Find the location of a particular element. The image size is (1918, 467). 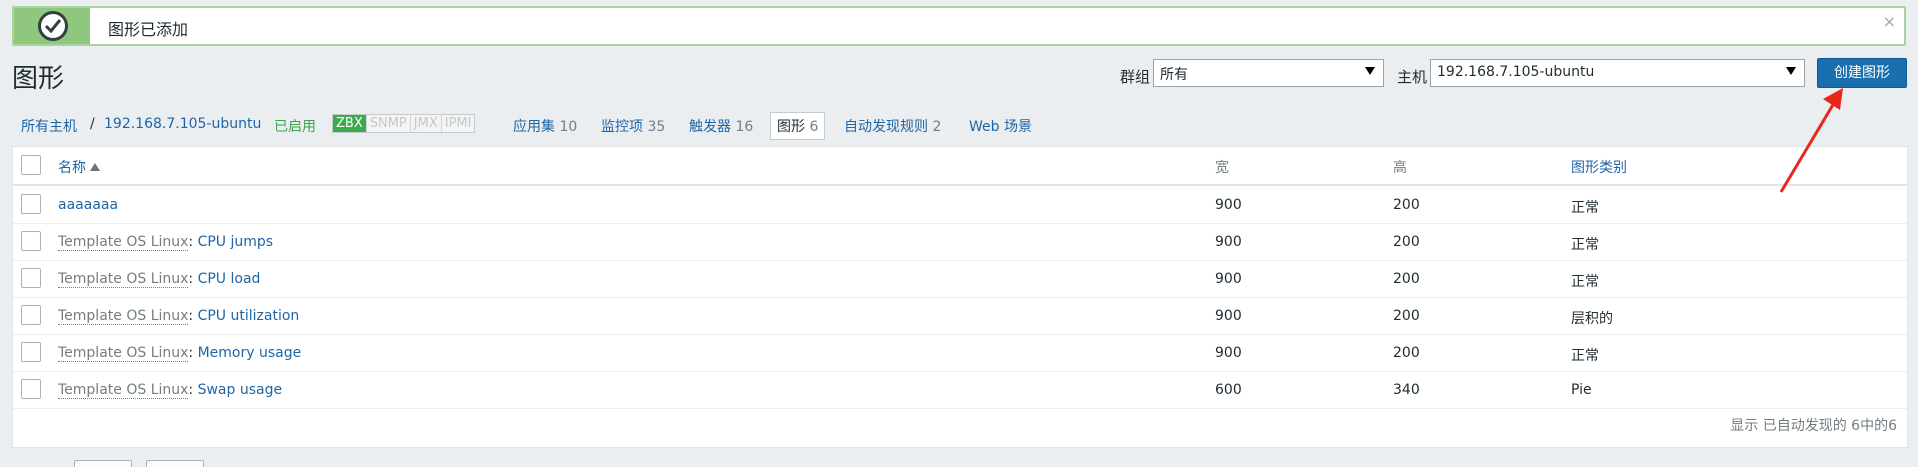

status-enabled: 已启用 is located at coordinates (295, 126).